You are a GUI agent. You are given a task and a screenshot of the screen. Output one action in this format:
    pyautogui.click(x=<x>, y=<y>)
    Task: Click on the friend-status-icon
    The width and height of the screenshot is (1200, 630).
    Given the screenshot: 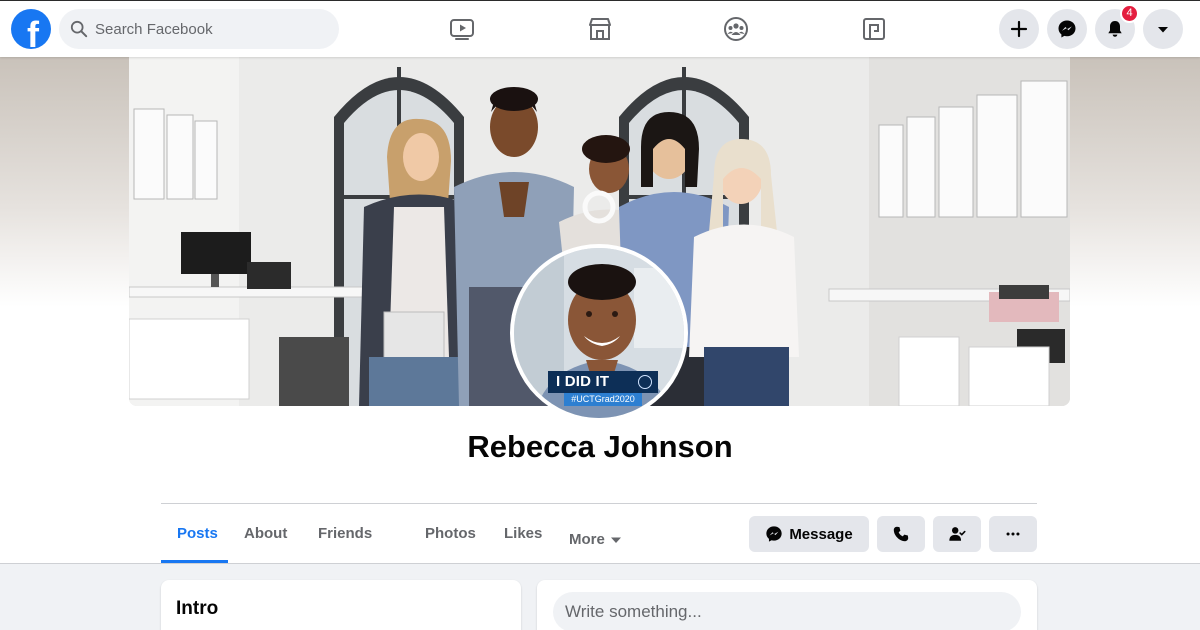 What is the action you would take?
    pyautogui.click(x=957, y=534)
    